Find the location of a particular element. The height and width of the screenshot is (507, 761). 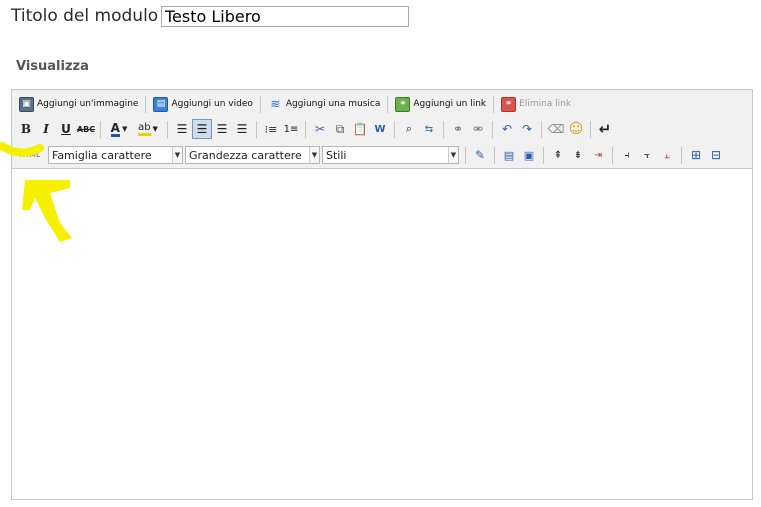

remove-link-button: ⚭ Elimina link is located at coordinates (536, 104).